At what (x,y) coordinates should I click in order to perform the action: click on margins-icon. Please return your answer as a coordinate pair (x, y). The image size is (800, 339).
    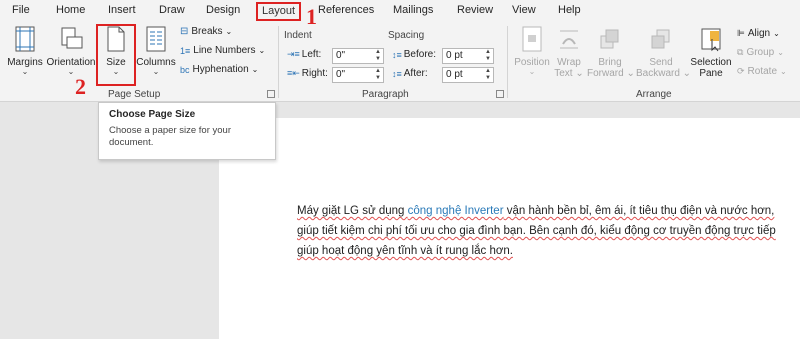
    Looking at the image, I should click on (25, 39).